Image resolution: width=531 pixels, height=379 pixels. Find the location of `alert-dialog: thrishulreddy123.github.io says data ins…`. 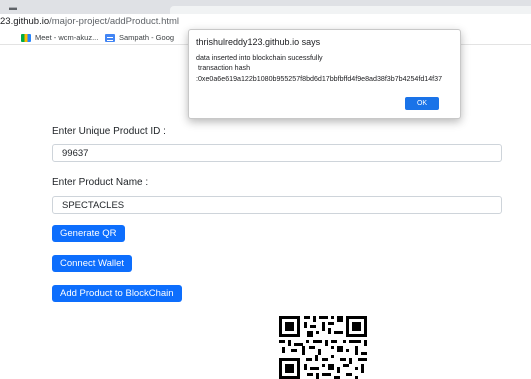

alert-dialog: thrishulreddy123.github.io says data ins… is located at coordinates (324, 74).